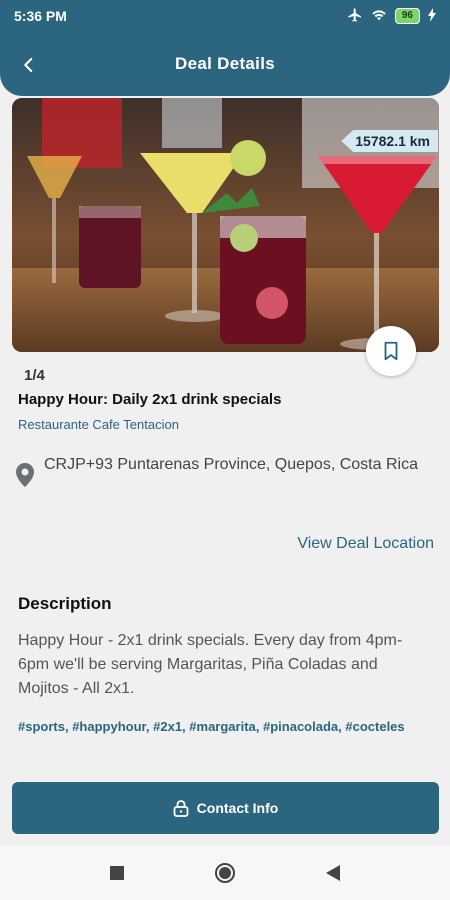 This screenshot has height=900, width=450. I want to click on back-nav-button, so click(333, 873).